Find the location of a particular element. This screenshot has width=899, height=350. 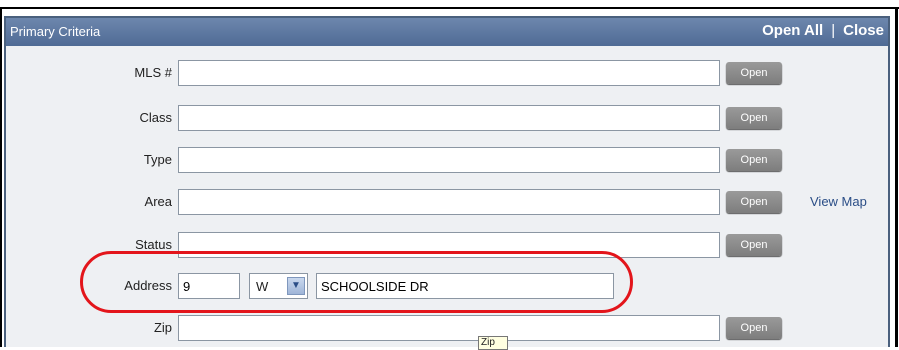

mls-label: MLS # is located at coordinates (153, 72).